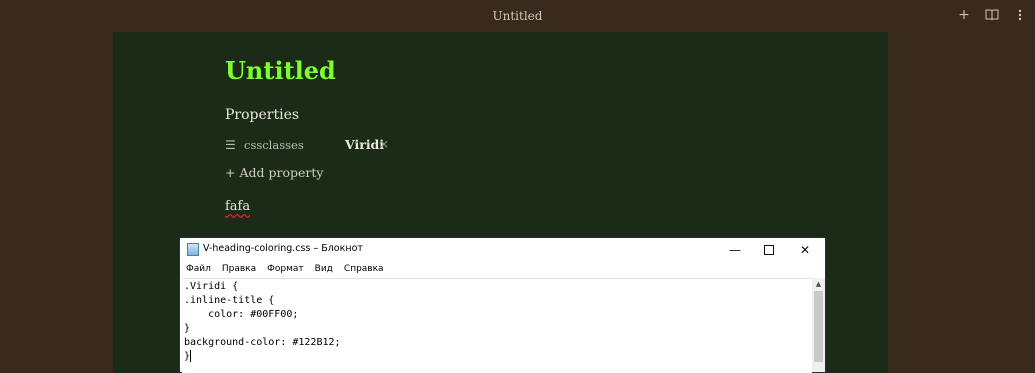  Describe the element at coordinates (735, 250) in the screenshot. I see `minimize-button: —` at that location.